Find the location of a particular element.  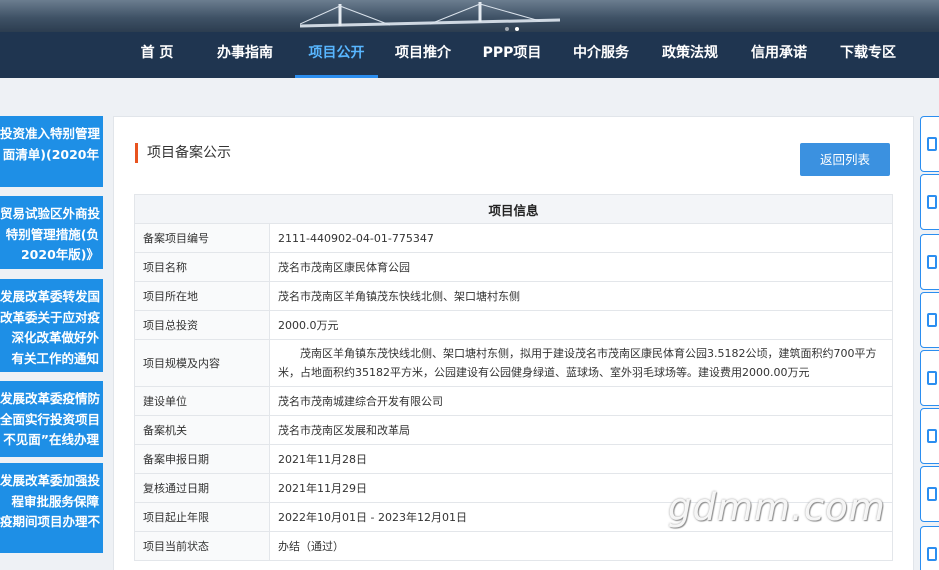

card-line: 特别管理措施(负 is located at coordinates (52, 234).